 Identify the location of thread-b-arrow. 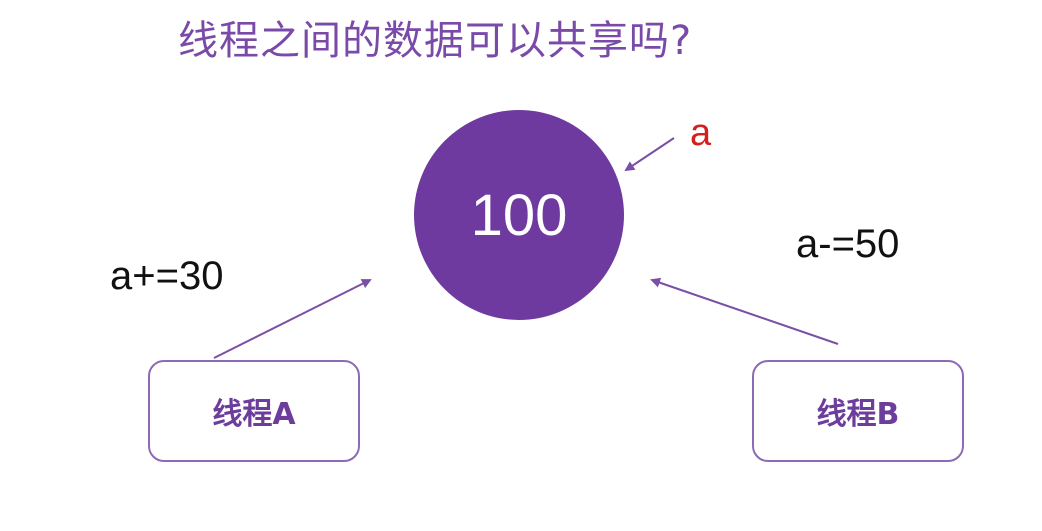
(744, 311).